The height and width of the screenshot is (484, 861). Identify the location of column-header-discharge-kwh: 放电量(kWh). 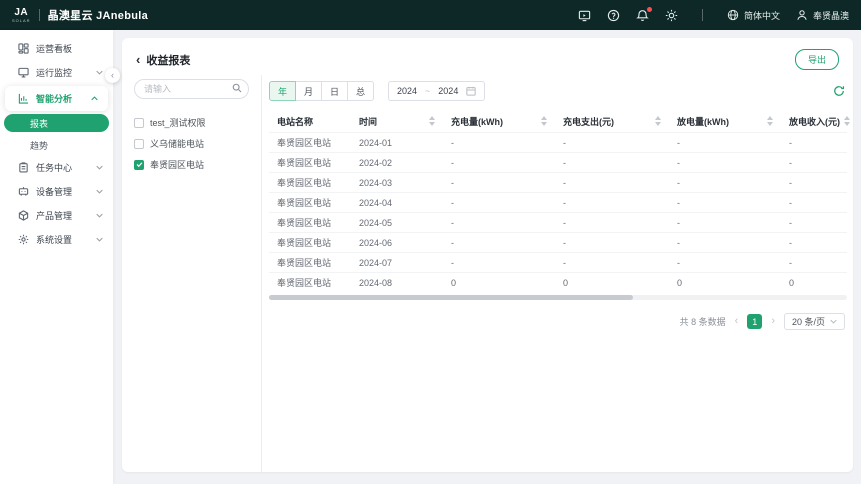
(725, 121).